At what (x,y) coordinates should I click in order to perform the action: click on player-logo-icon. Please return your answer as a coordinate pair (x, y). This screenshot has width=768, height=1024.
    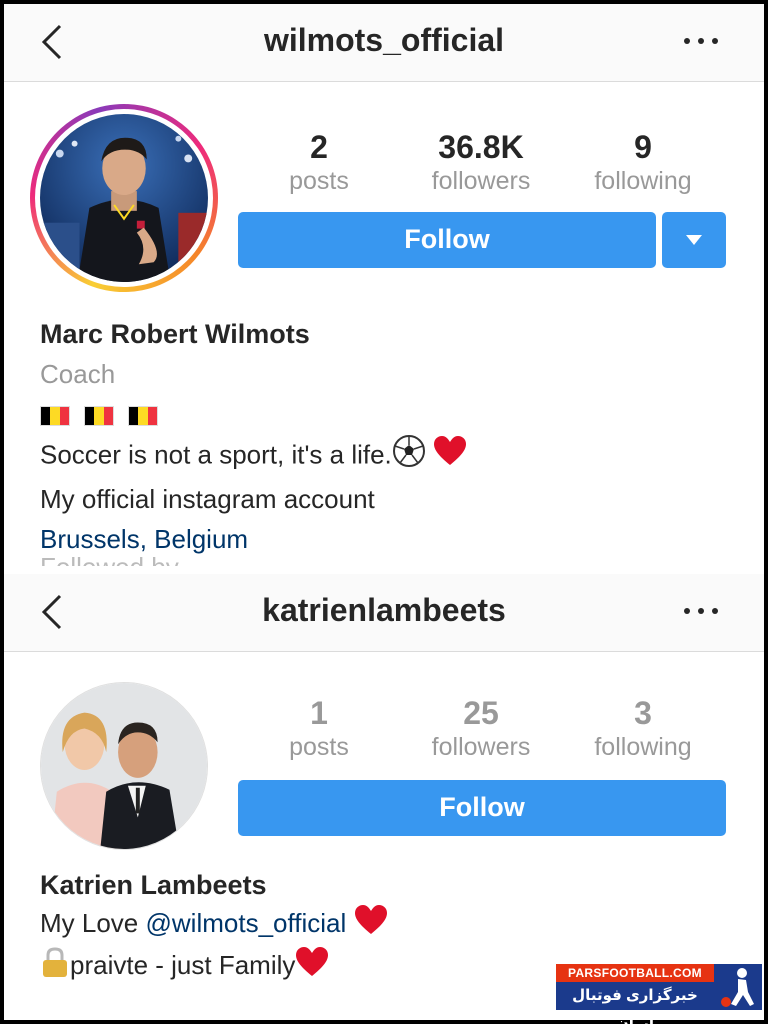
    Looking at the image, I should click on (738, 987).